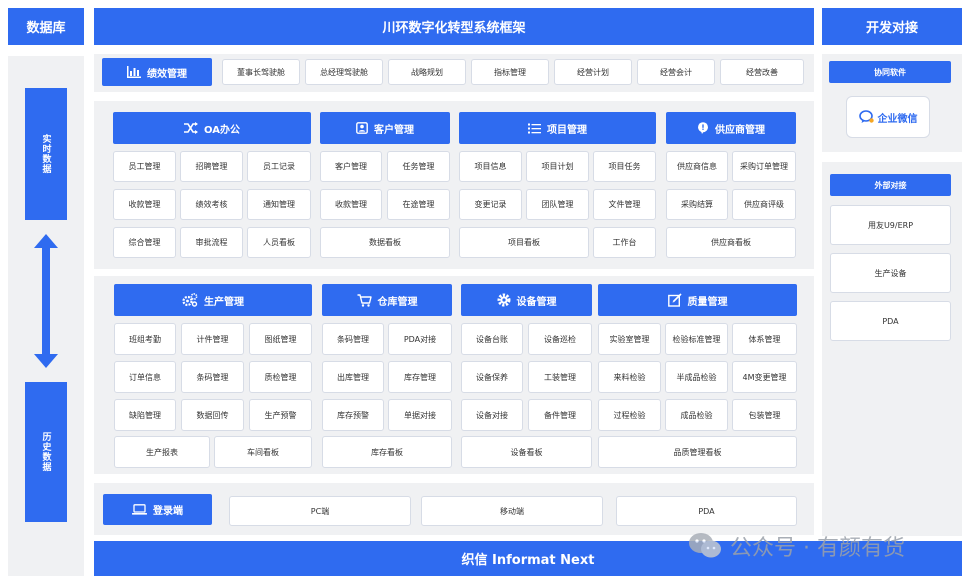  Describe the element at coordinates (212, 339) in the screenshot. I see `production-item: 计件管理` at that location.